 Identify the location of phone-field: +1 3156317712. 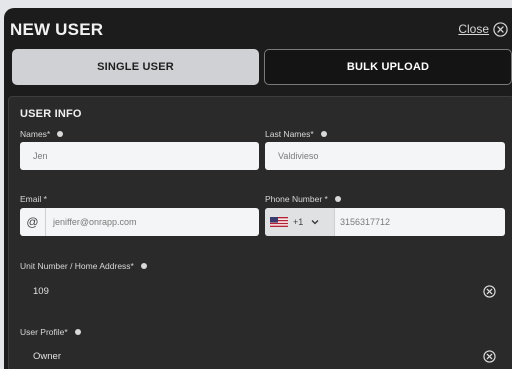
(385, 222).